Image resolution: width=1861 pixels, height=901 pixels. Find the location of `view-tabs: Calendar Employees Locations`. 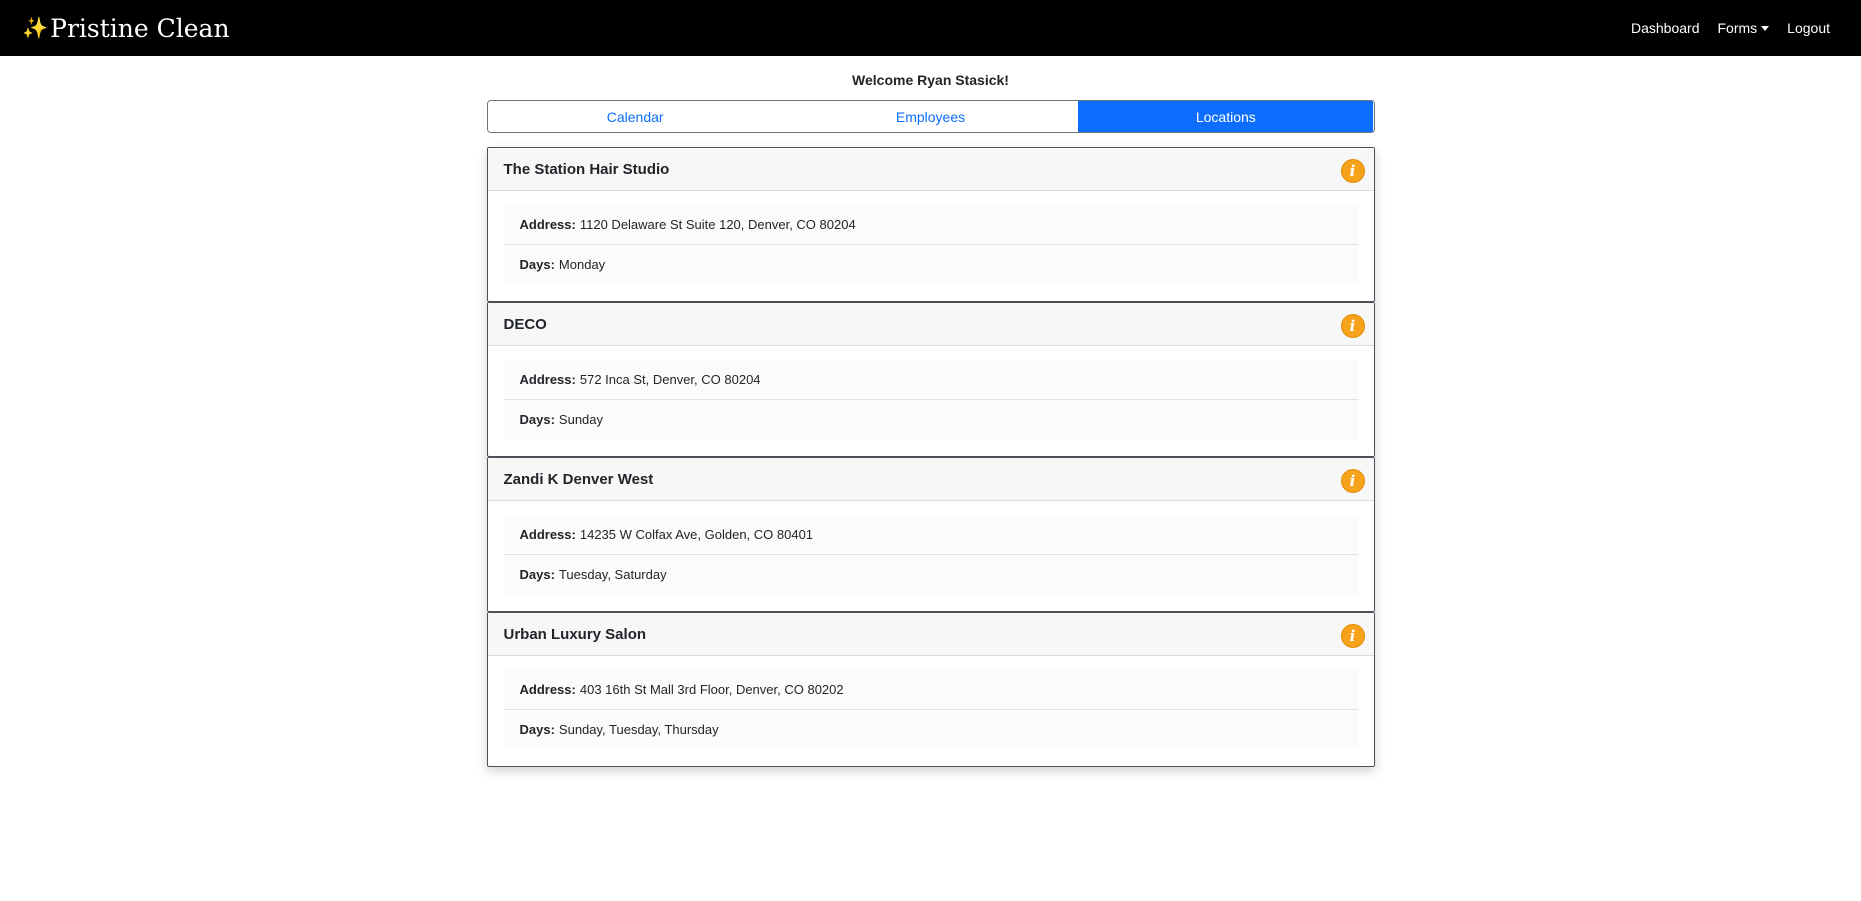

view-tabs: Calendar Employees Locations is located at coordinates (930, 116).